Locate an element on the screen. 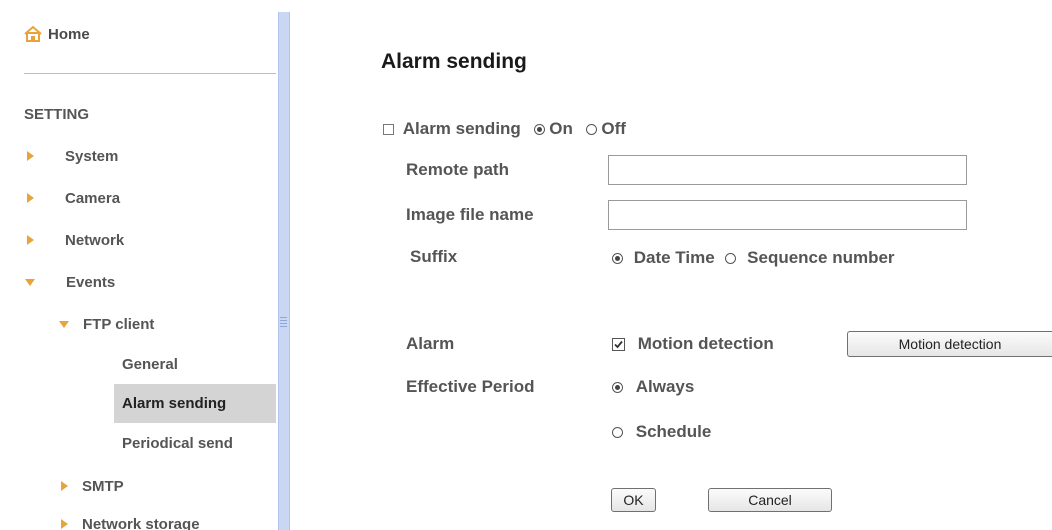  sidebar-item-network: Network is located at coordinates (75, 240).